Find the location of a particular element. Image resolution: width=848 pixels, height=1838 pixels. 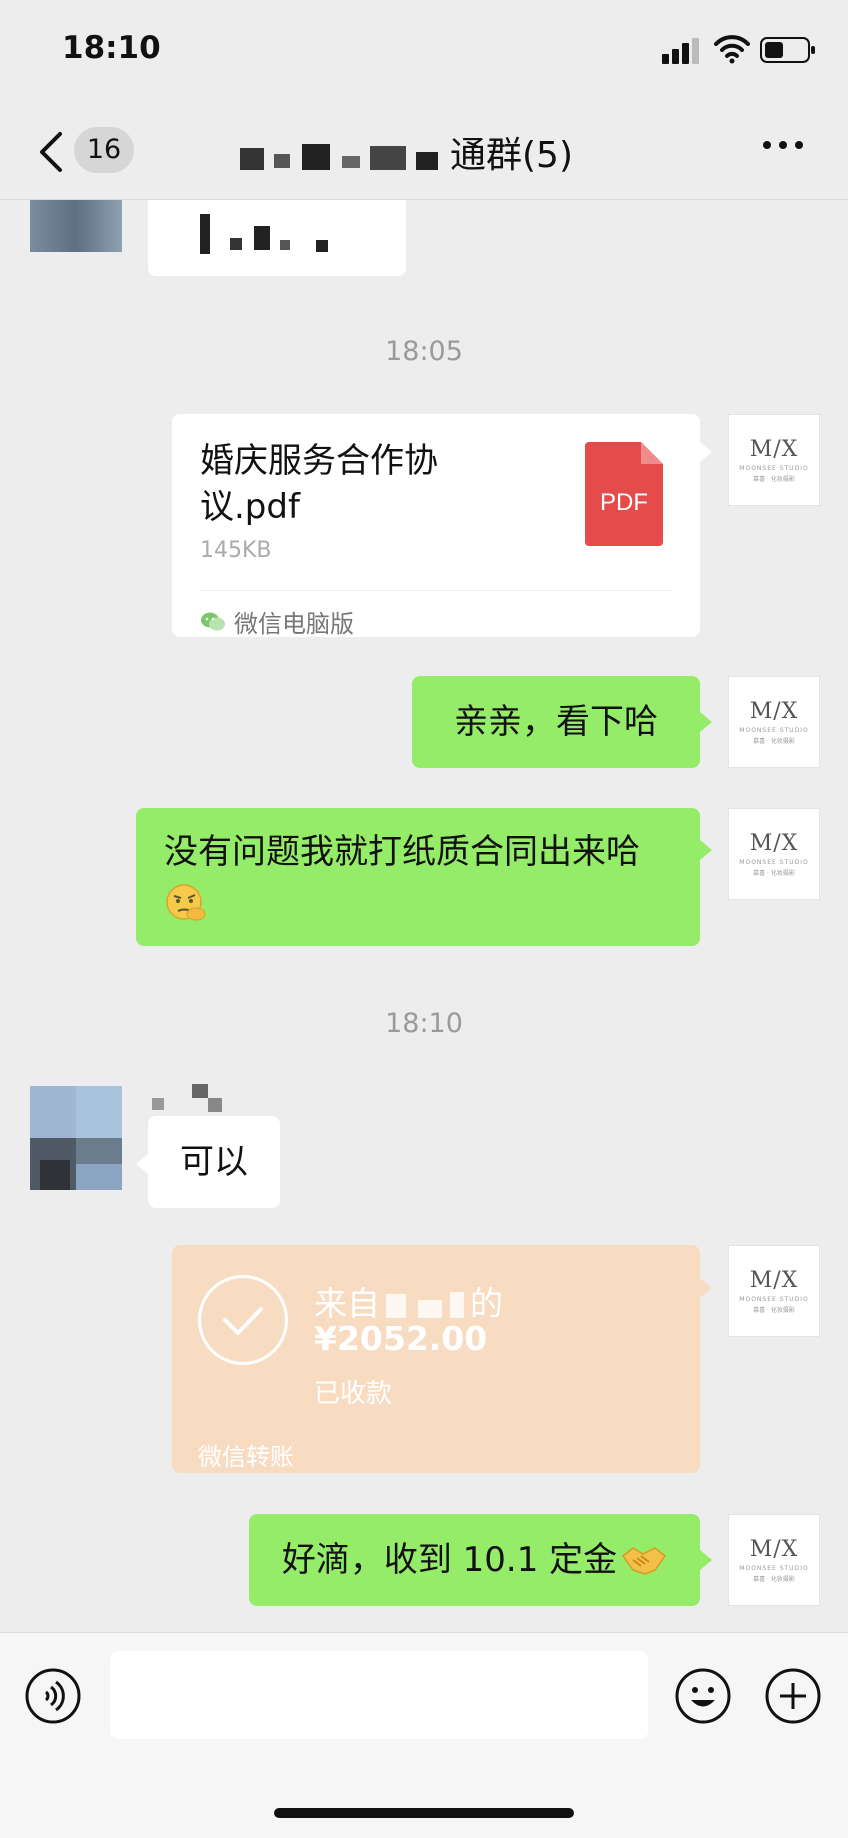

message-text: 亲亲，看下哈 is located at coordinates (556, 722).